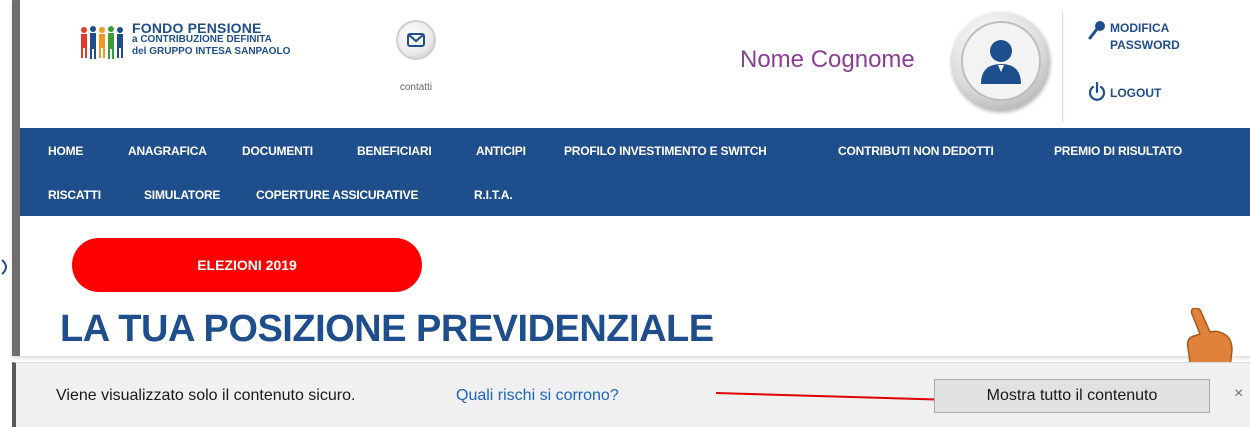  What do you see at coordinates (416, 40) in the screenshot?
I see `envelope-icon` at bounding box center [416, 40].